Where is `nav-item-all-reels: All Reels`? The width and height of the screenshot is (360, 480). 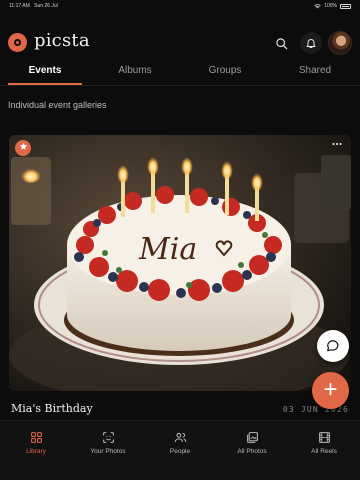
nav-item-all-reels: All Reels is located at coordinates (324, 450).